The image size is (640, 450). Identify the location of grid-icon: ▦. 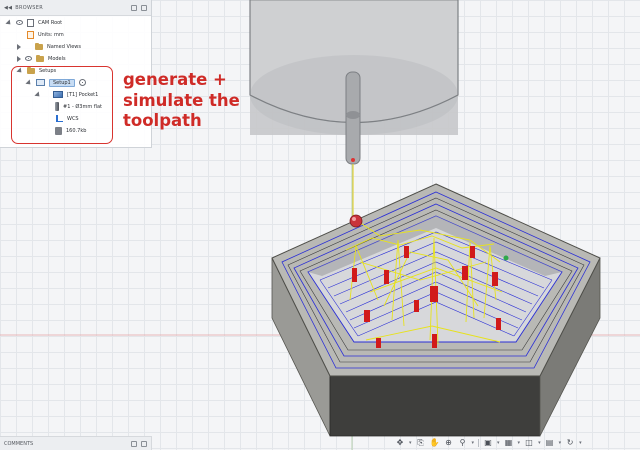
(509, 443).